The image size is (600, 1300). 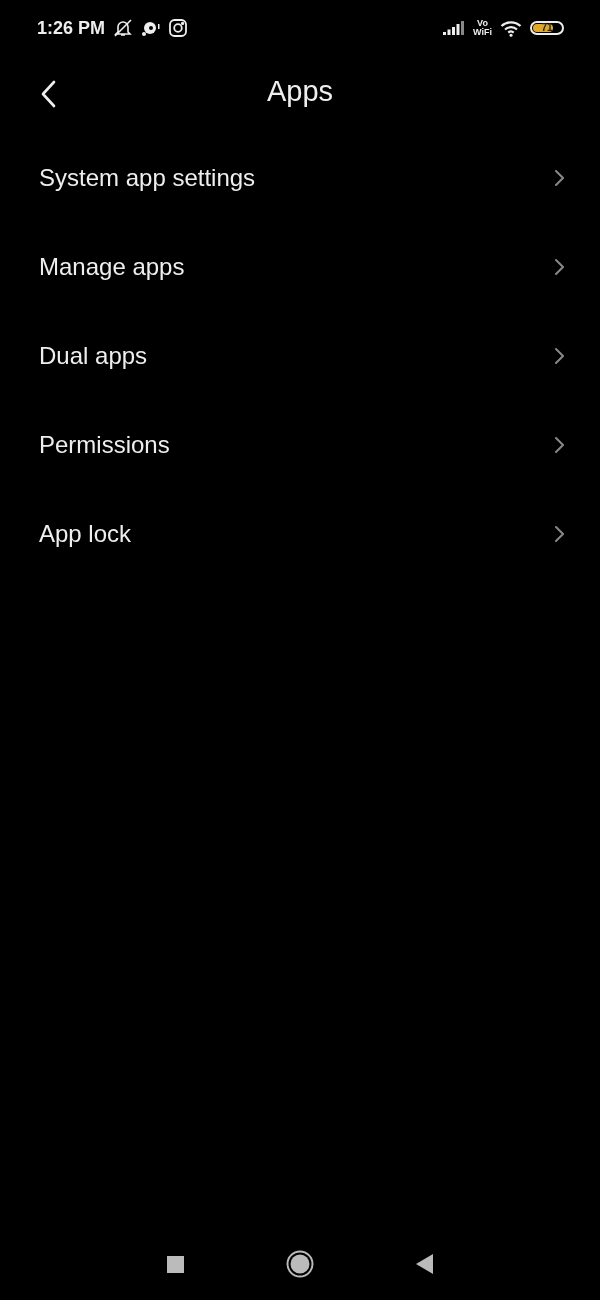 What do you see at coordinates (123, 28) in the screenshot?
I see `bell-off-icon` at bounding box center [123, 28].